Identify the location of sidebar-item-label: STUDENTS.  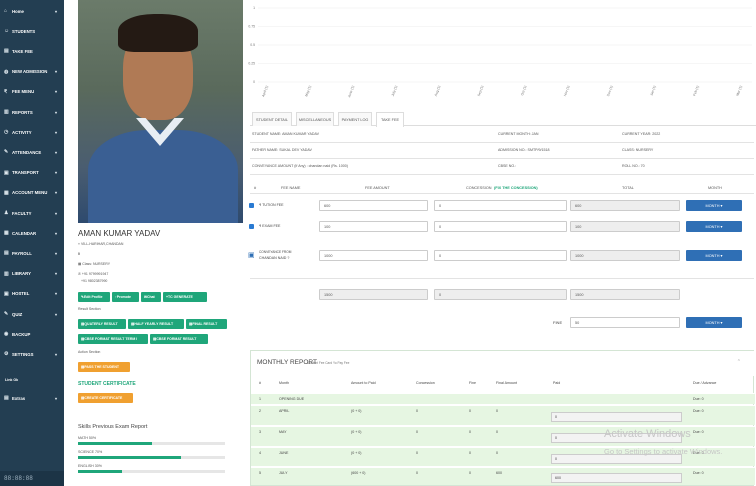
(24, 31).